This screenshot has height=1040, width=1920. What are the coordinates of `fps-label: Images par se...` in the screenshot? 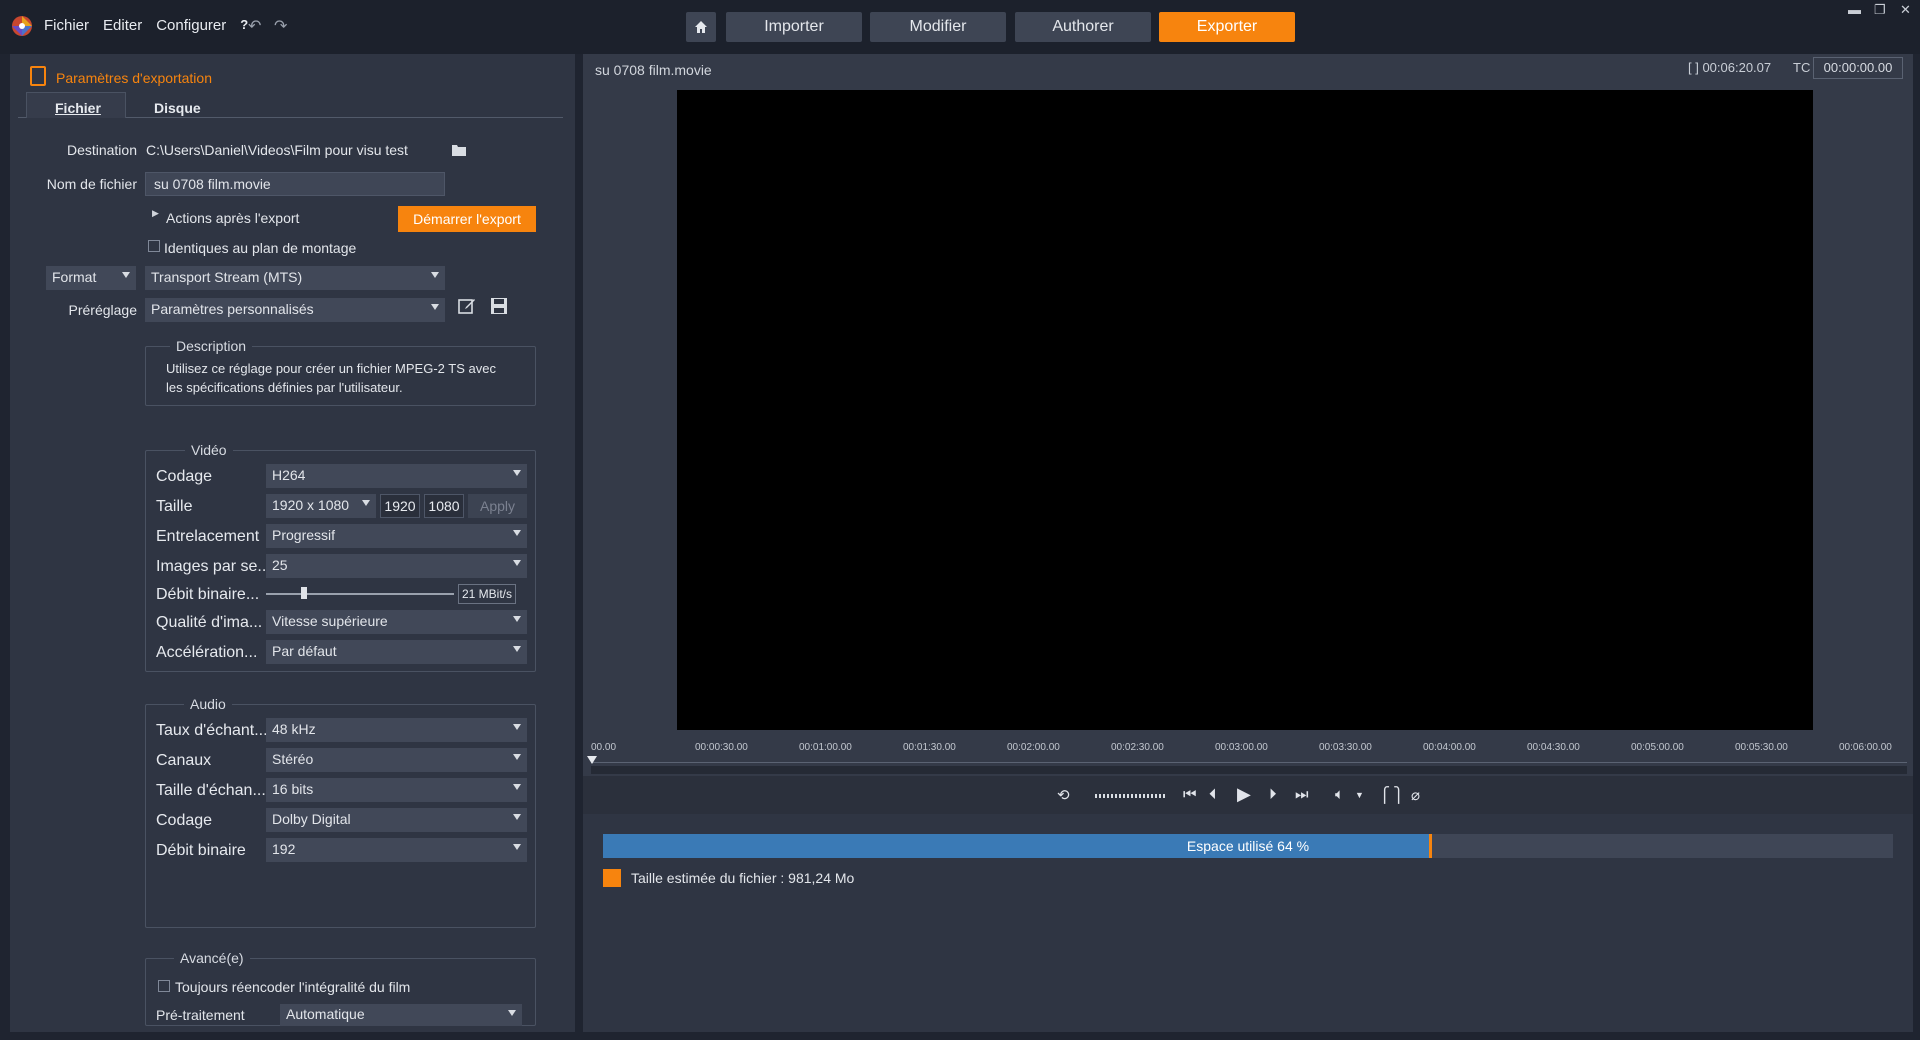 It's located at (213, 566).